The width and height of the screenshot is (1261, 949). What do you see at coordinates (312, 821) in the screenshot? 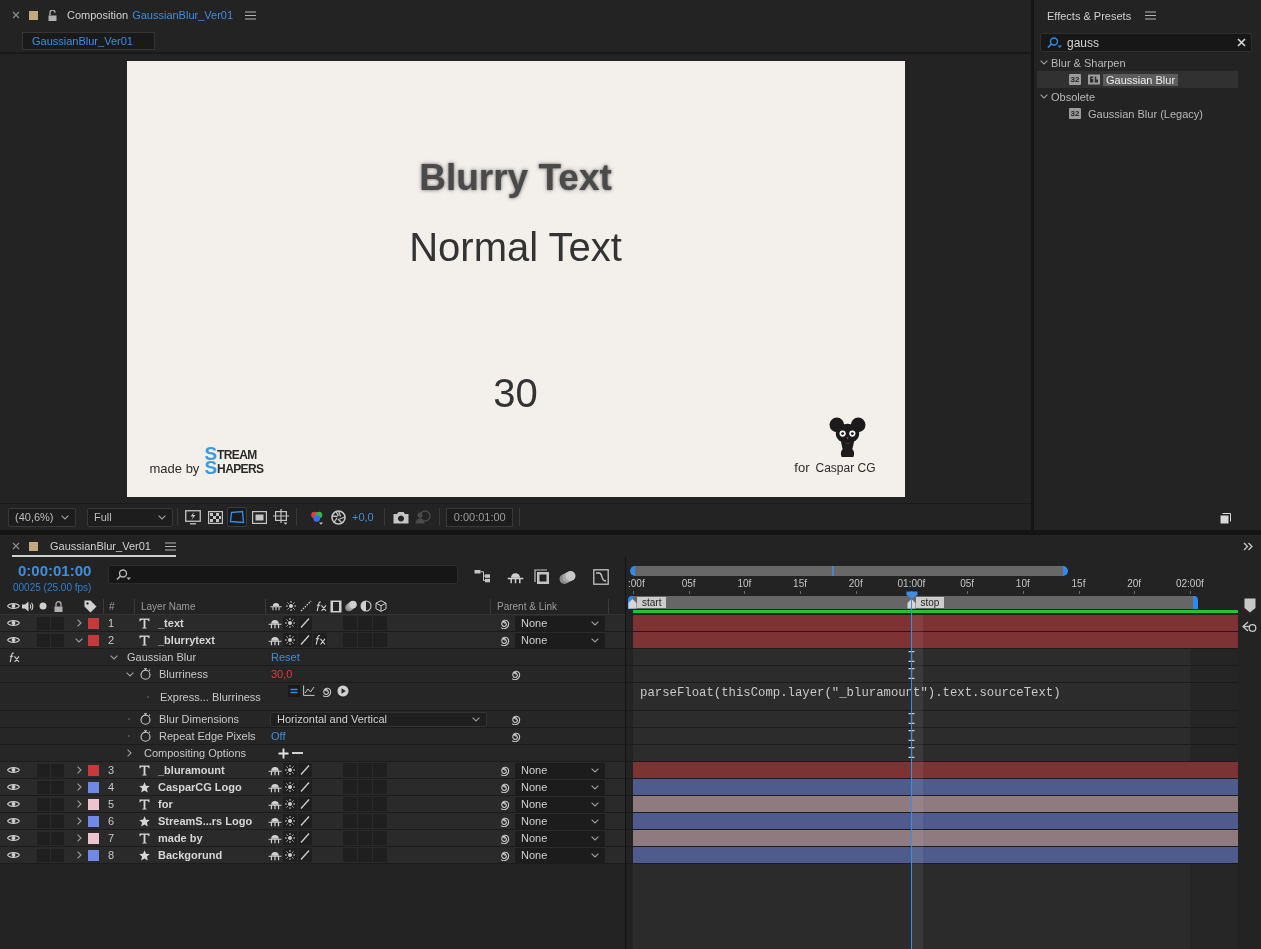
I see `layer-row: 6 StreamS...rs Logo None` at bounding box center [312, 821].